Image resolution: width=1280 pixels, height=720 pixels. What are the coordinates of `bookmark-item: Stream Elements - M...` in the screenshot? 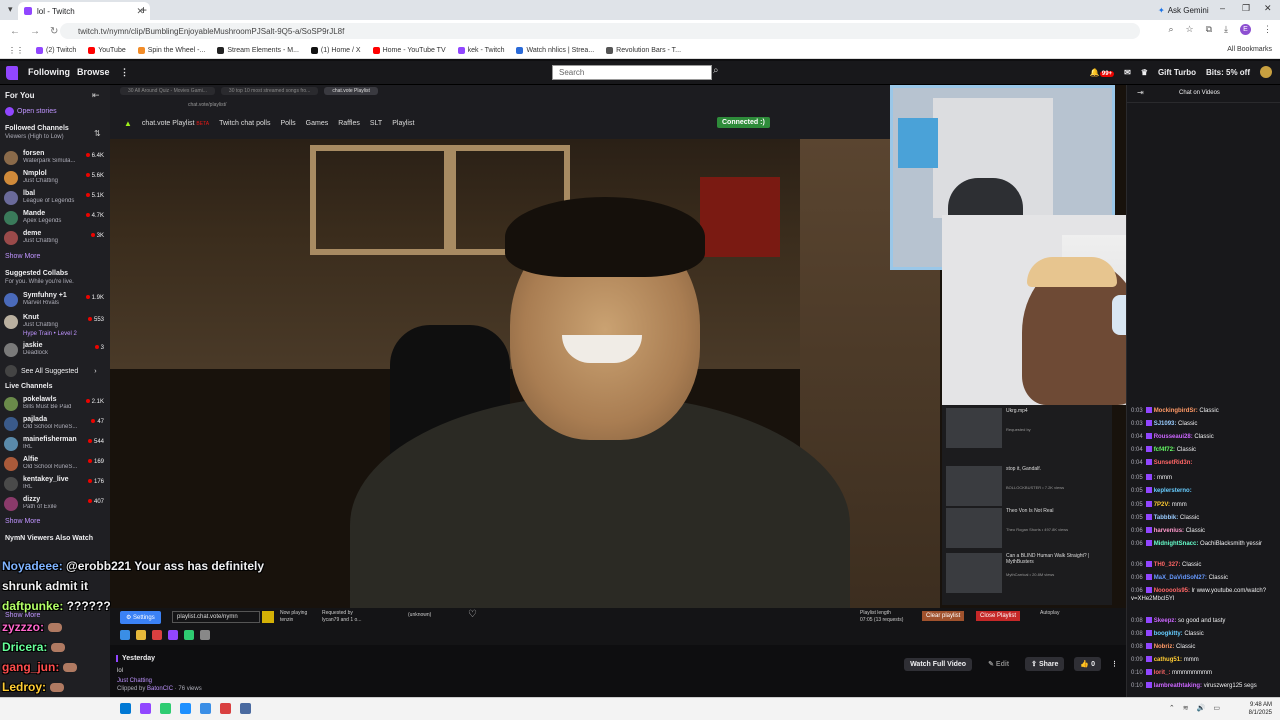 It's located at (258, 50).